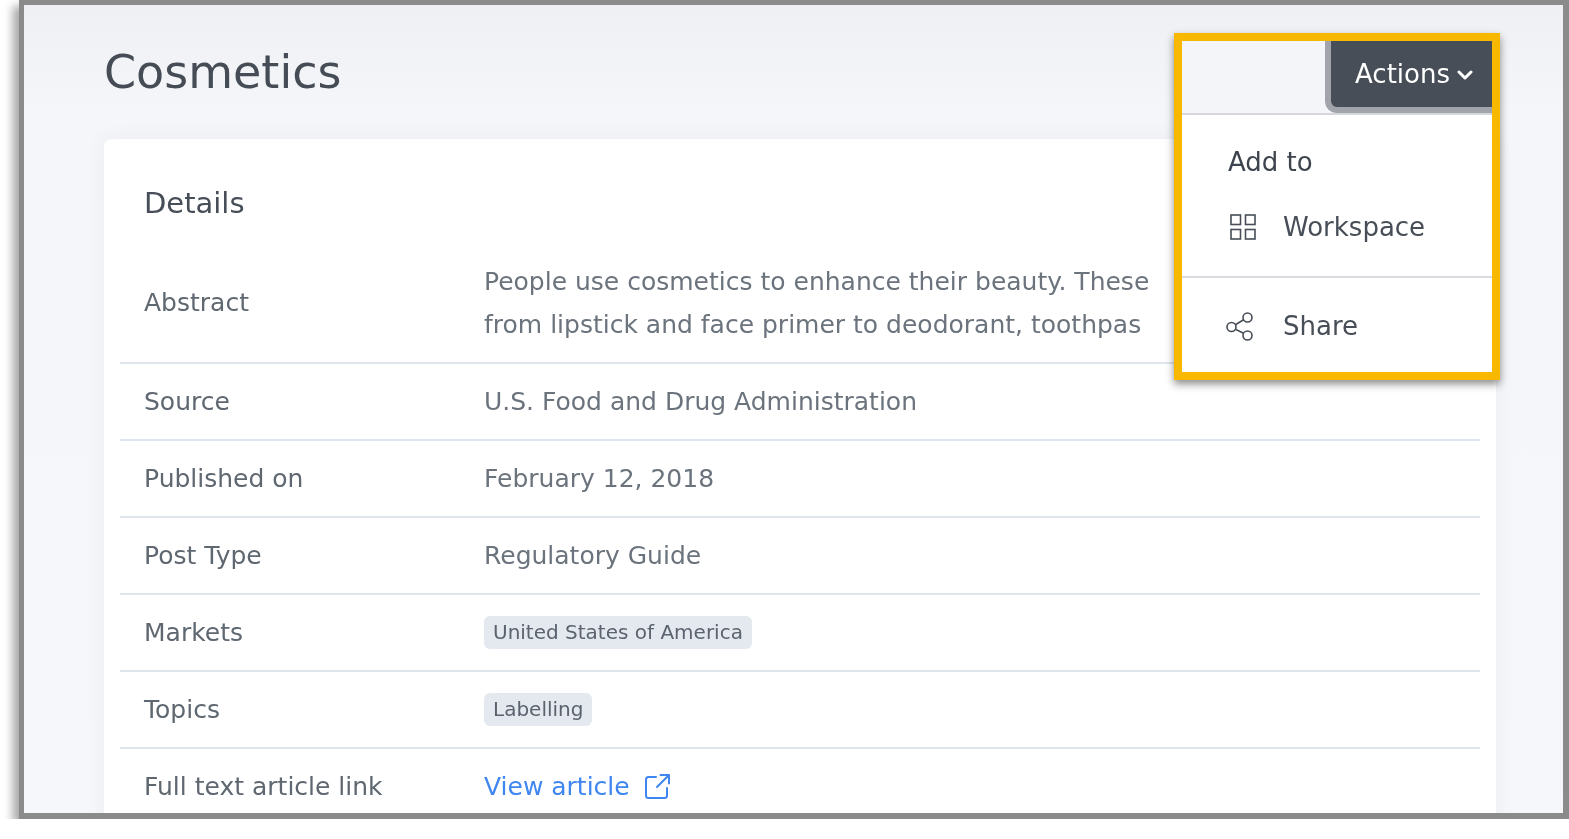 This screenshot has height=839, width=1569. What do you see at coordinates (223, 72) in the screenshot?
I see `page-title: Cosmetics` at bounding box center [223, 72].